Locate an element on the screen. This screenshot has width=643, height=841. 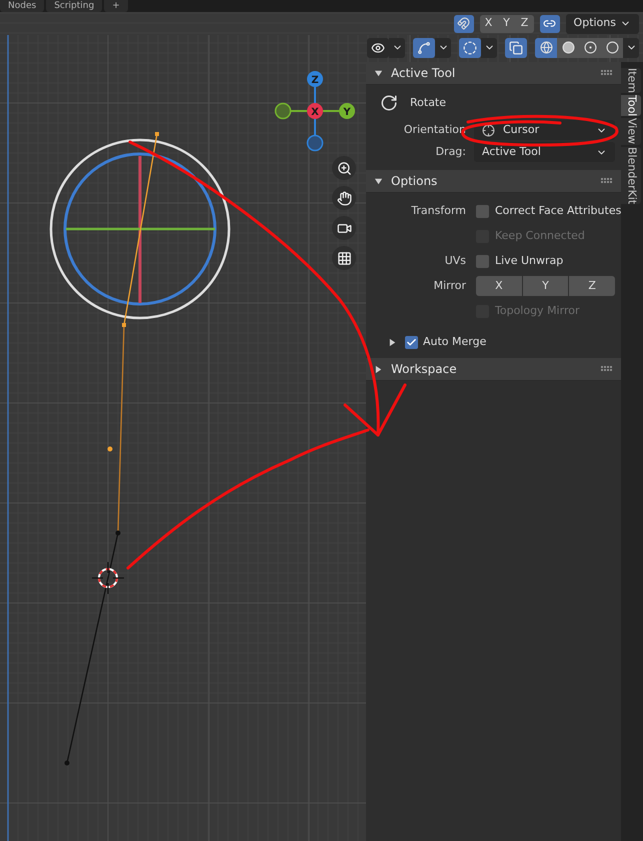
overlay-icon is located at coordinates (470, 47).